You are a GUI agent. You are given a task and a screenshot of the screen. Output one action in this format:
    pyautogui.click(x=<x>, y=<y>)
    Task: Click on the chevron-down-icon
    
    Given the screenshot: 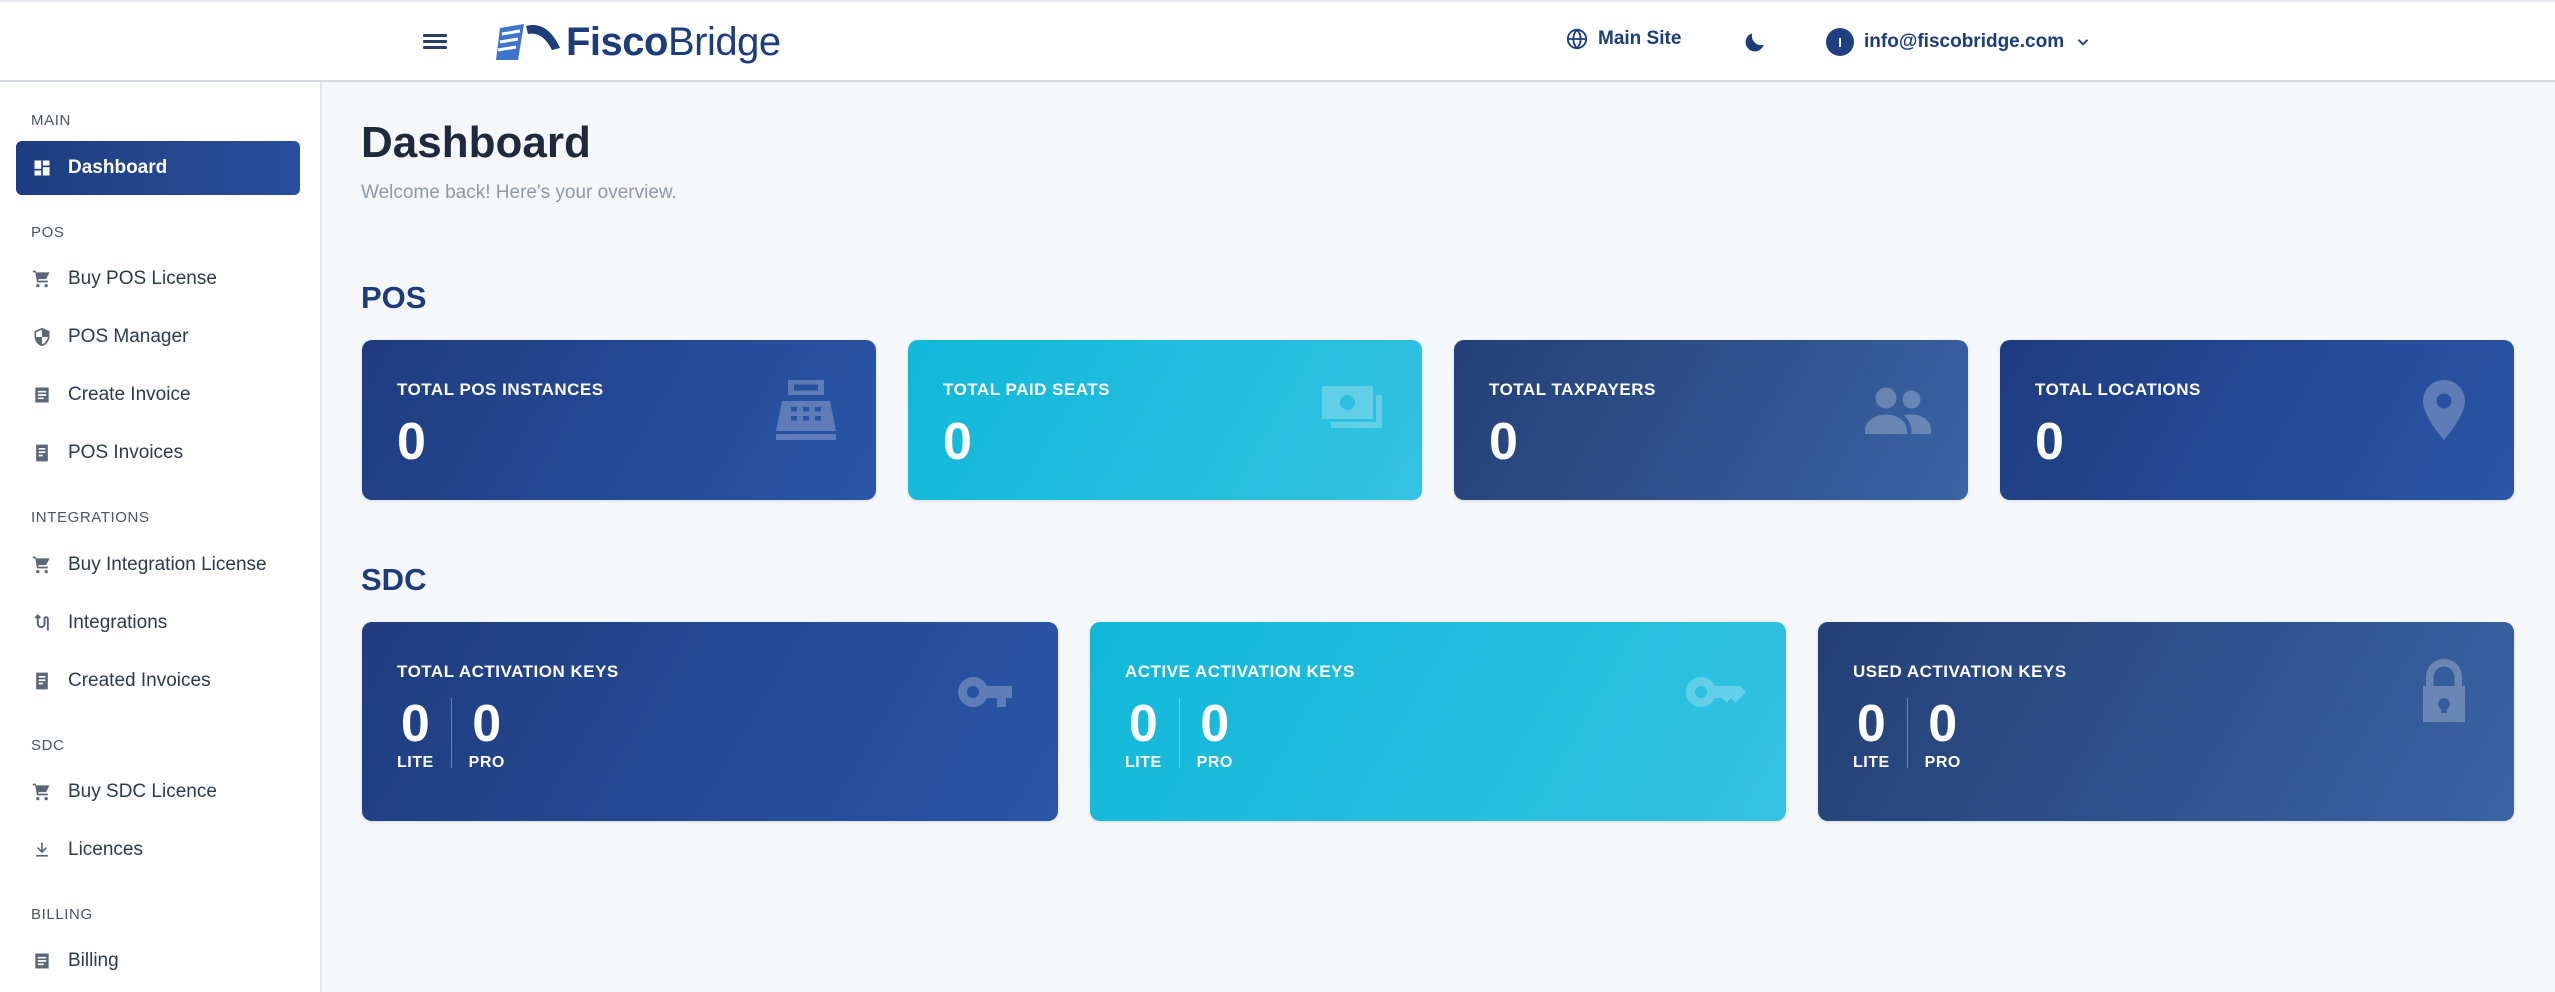 What is the action you would take?
    pyautogui.click(x=2083, y=42)
    